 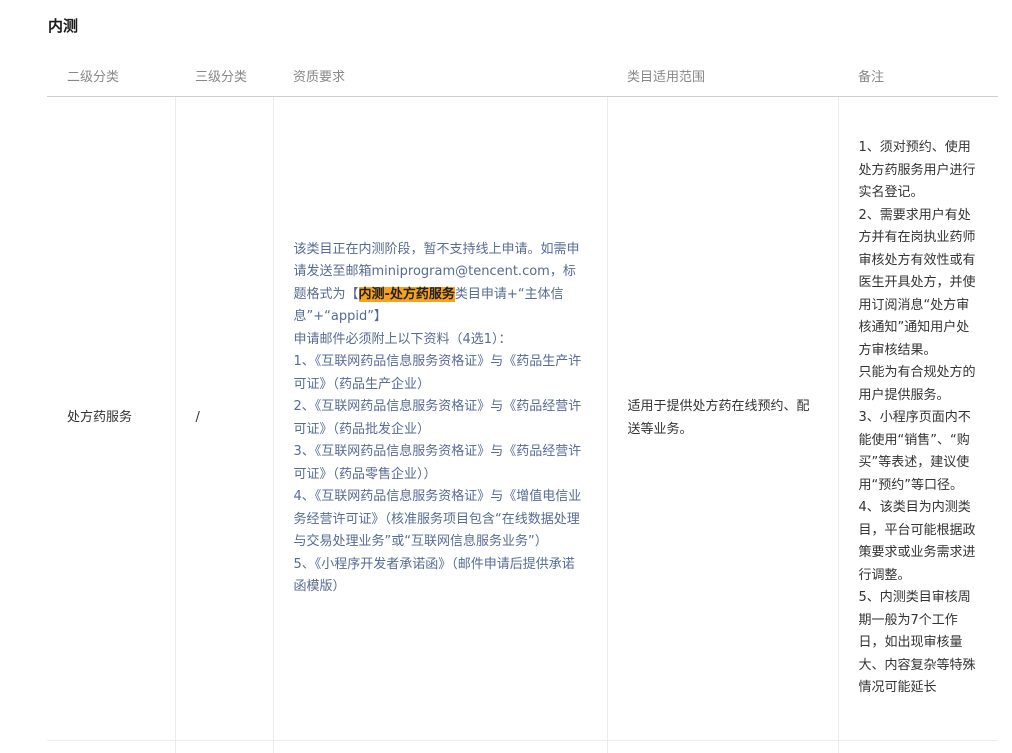 What do you see at coordinates (434, 575) in the screenshot?
I see `requirement-item-5: 5、《小程序开发者承诺函》（邮件申请后提供承诺函模版）` at bounding box center [434, 575].